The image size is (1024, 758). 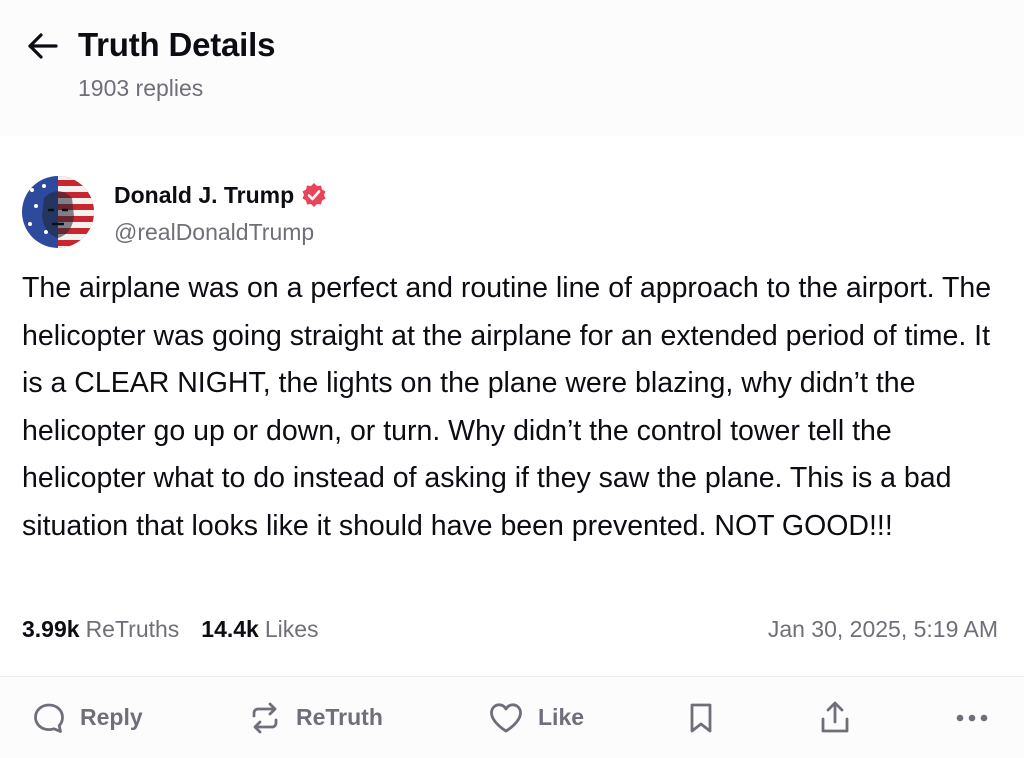 I want to click on share-button, so click(x=835, y=717).